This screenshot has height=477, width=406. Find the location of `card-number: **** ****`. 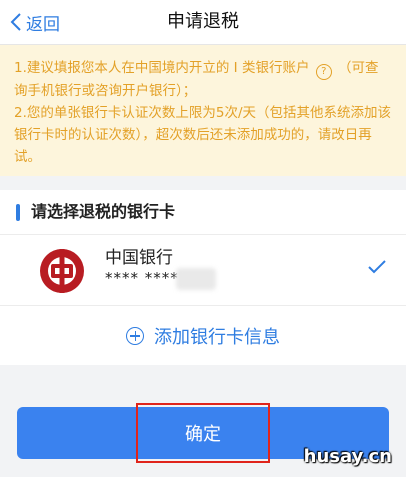

card-number: **** **** is located at coordinates (142, 278).